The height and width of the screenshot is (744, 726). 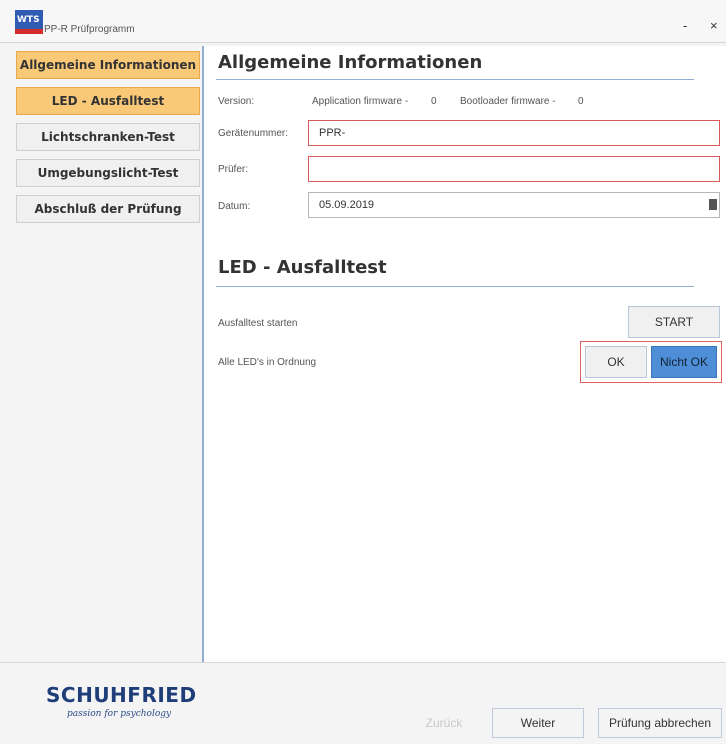 What do you see at coordinates (514, 169) in the screenshot?
I see `tester-field` at bounding box center [514, 169].